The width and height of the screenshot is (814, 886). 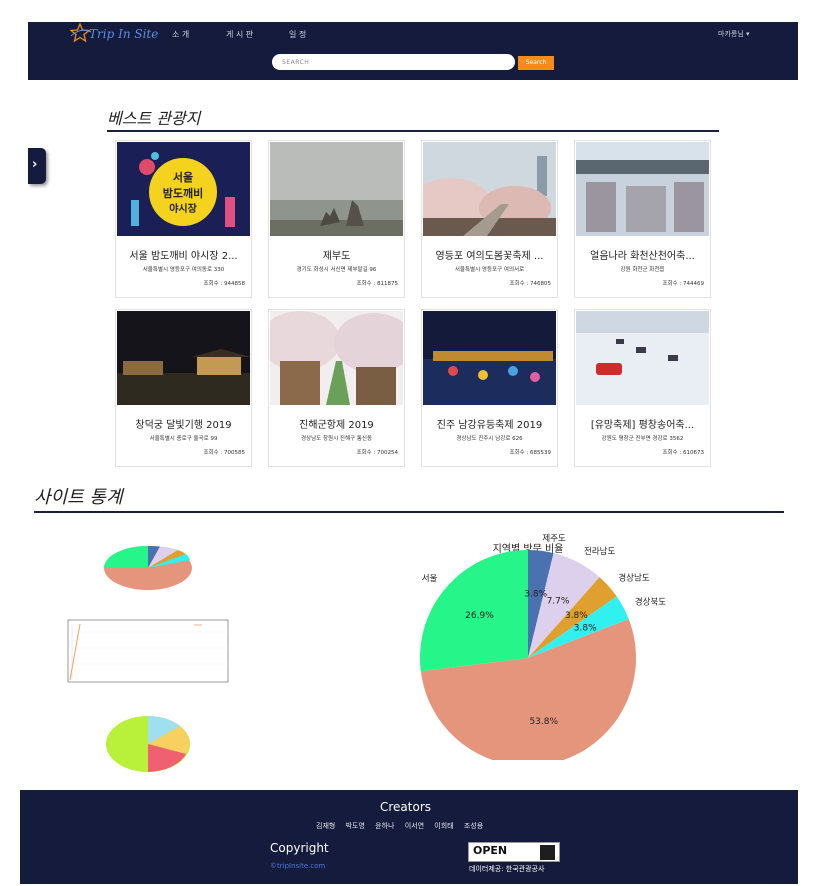 What do you see at coordinates (490, 850) in the screenshot?
I see `open-badge-label: OPEN` at bounding box center [490, 850].